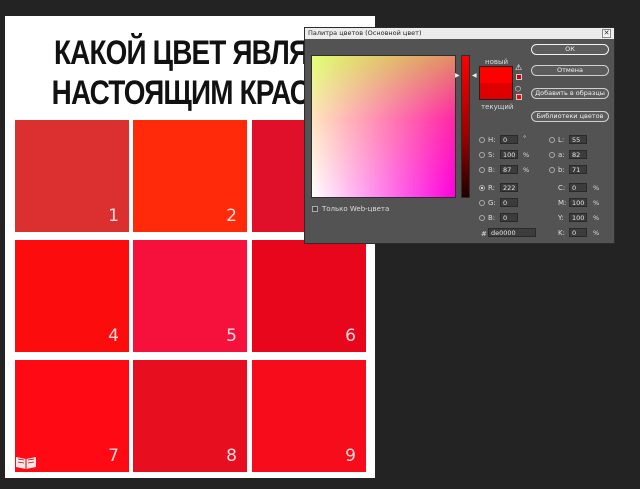 Image resolution: width=640 pixels, height=489 pixels. I want to click on radio-green, so click(482, 203).